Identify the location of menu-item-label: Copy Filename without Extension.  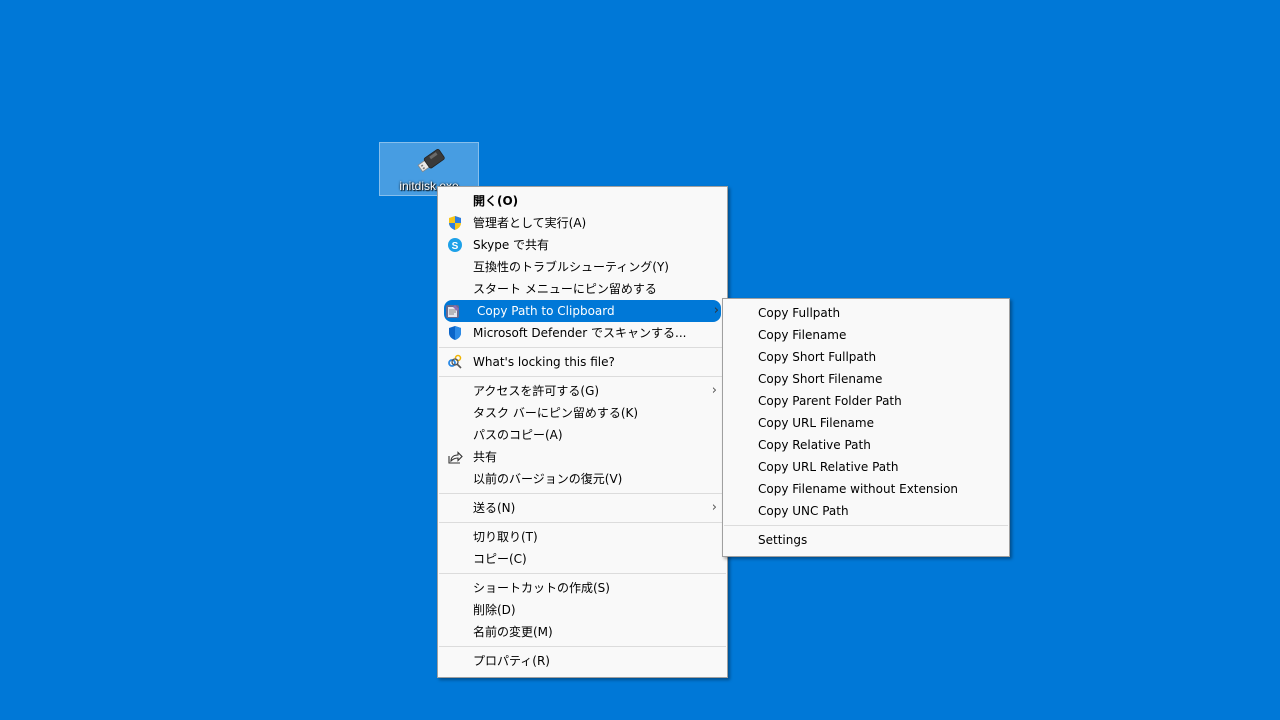
(858, 489).